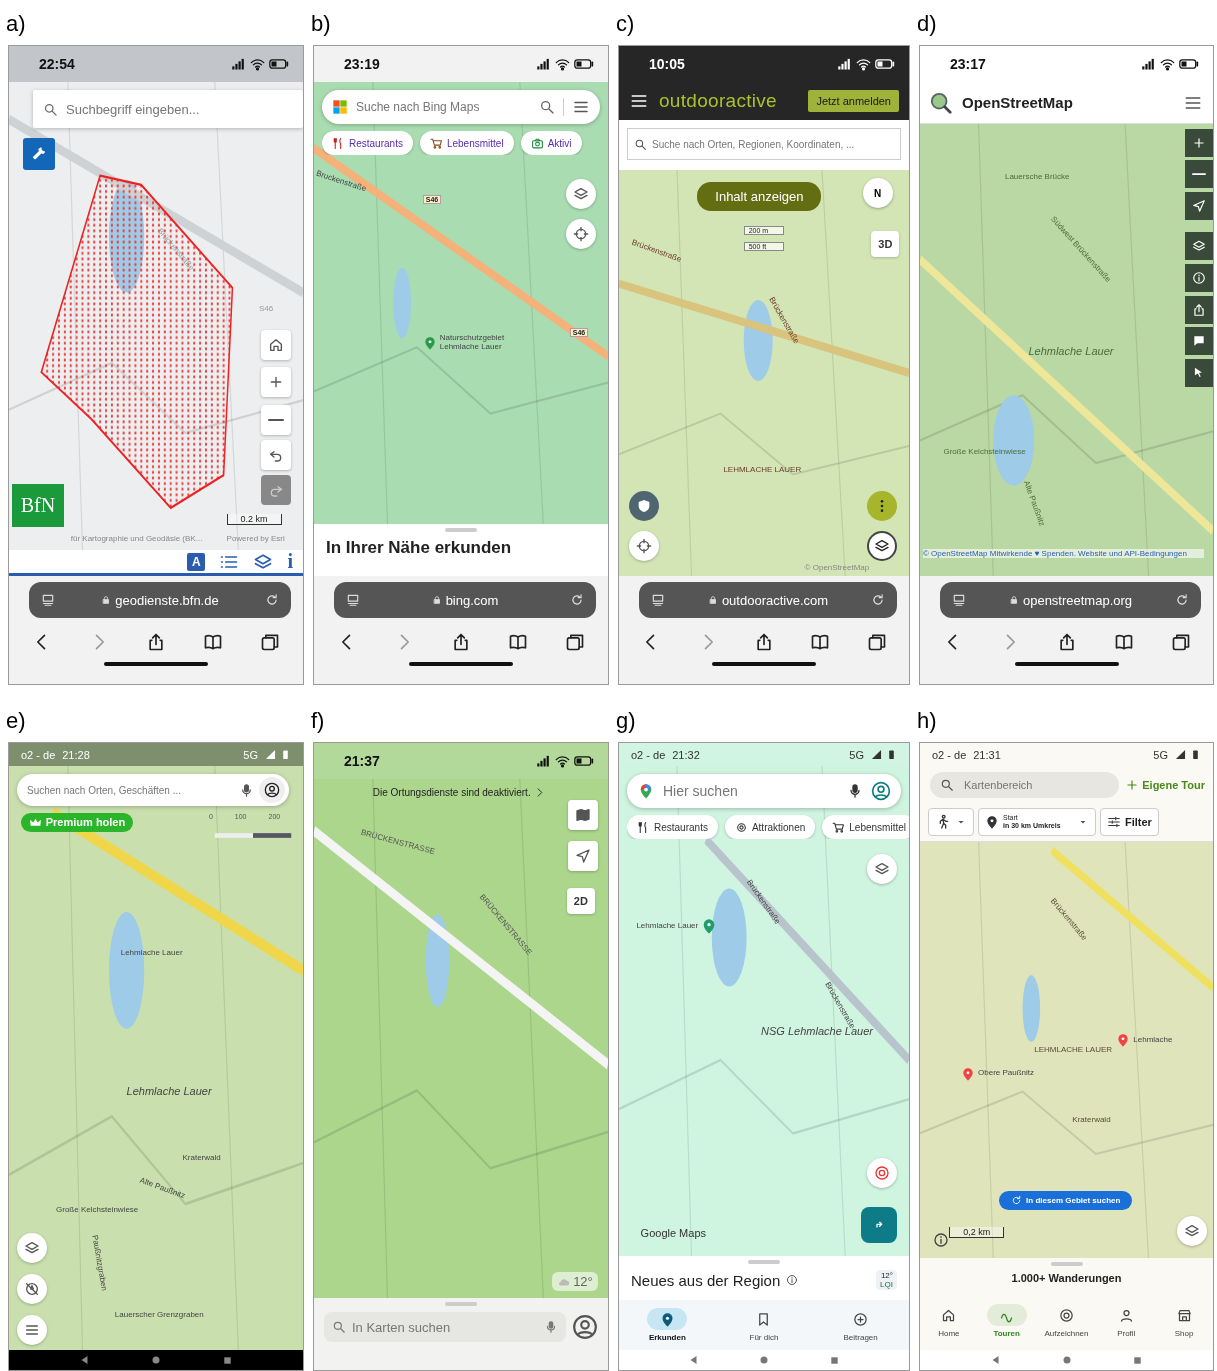 The image size is (1217, 1371). Describe the element at coordinates (927, 24) in the screenshot. I see `panel-label: d)` at that location.